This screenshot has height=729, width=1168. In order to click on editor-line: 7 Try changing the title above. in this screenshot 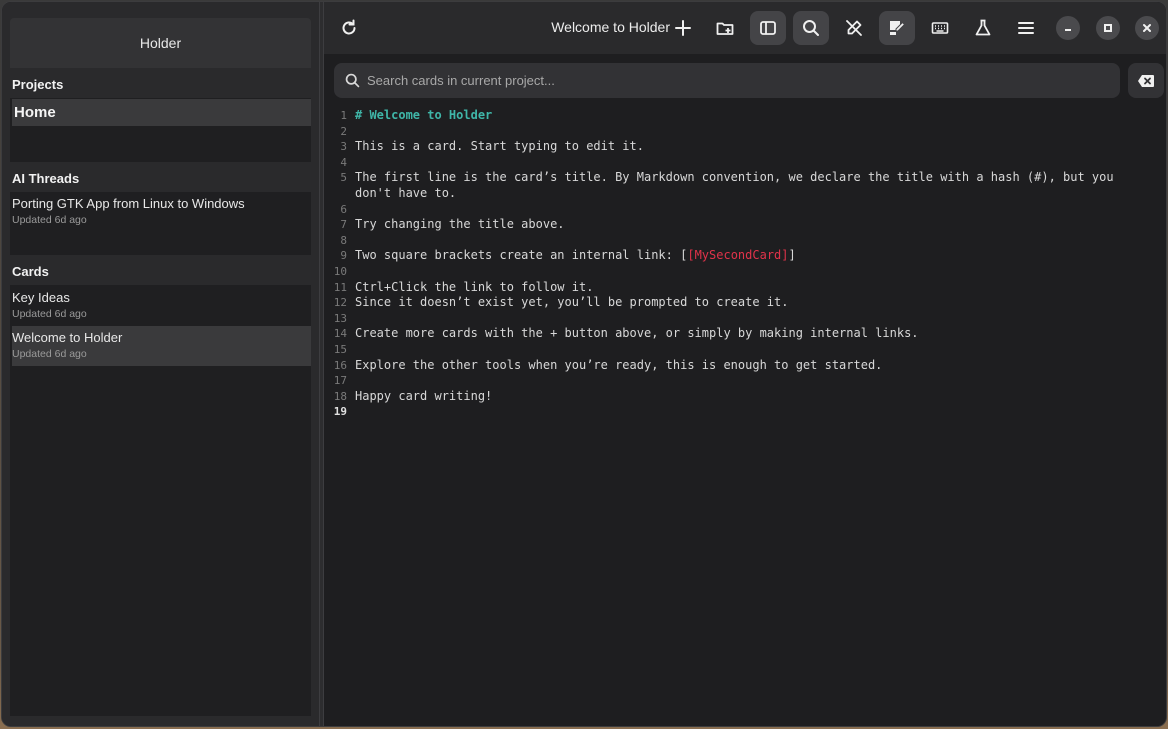, I will do `click(745, 225)`.